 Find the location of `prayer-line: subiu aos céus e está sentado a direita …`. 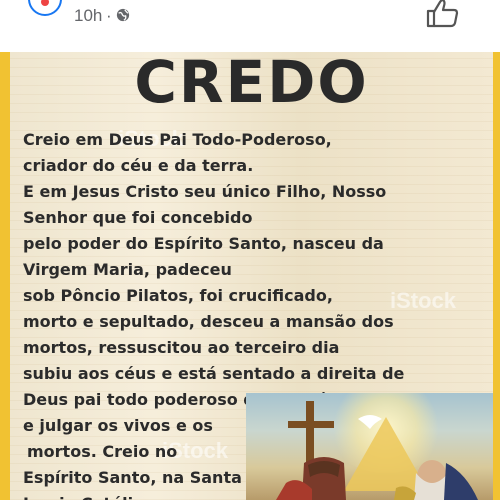

prayer-line: subiu aos céus e está sentado a direita … is located at coordinates (214, 373).